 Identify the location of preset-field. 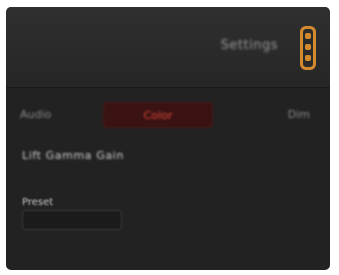
(72, 220).